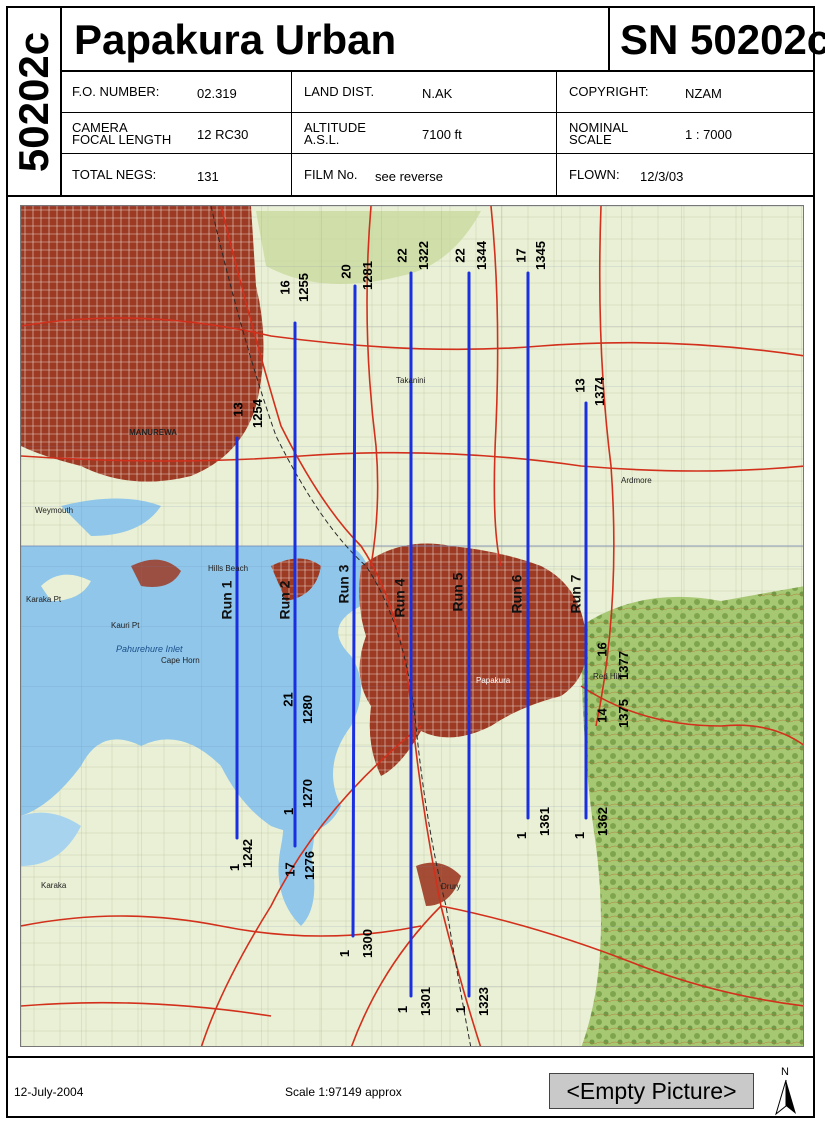 This screenshot has width=825, height=1123. What do you see at coordinates (247, 853) in the screenshot?
I see `run-1-end-frame: 1242` at bounding box center [247, 853].